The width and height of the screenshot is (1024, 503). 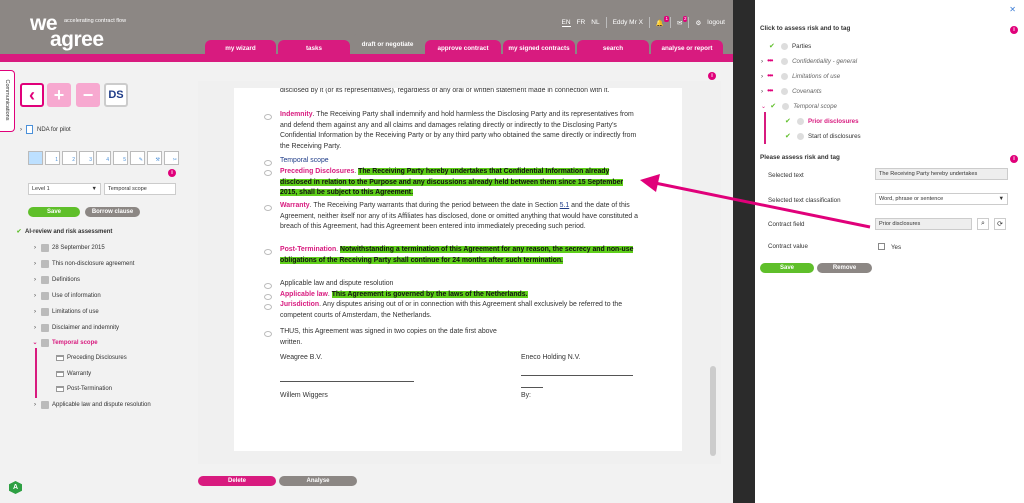 What do you see at coordinates (687, 47) in the screenshot?
I see `tab-analyse-or-report: analyse or report` at bounding box center [687, 47].